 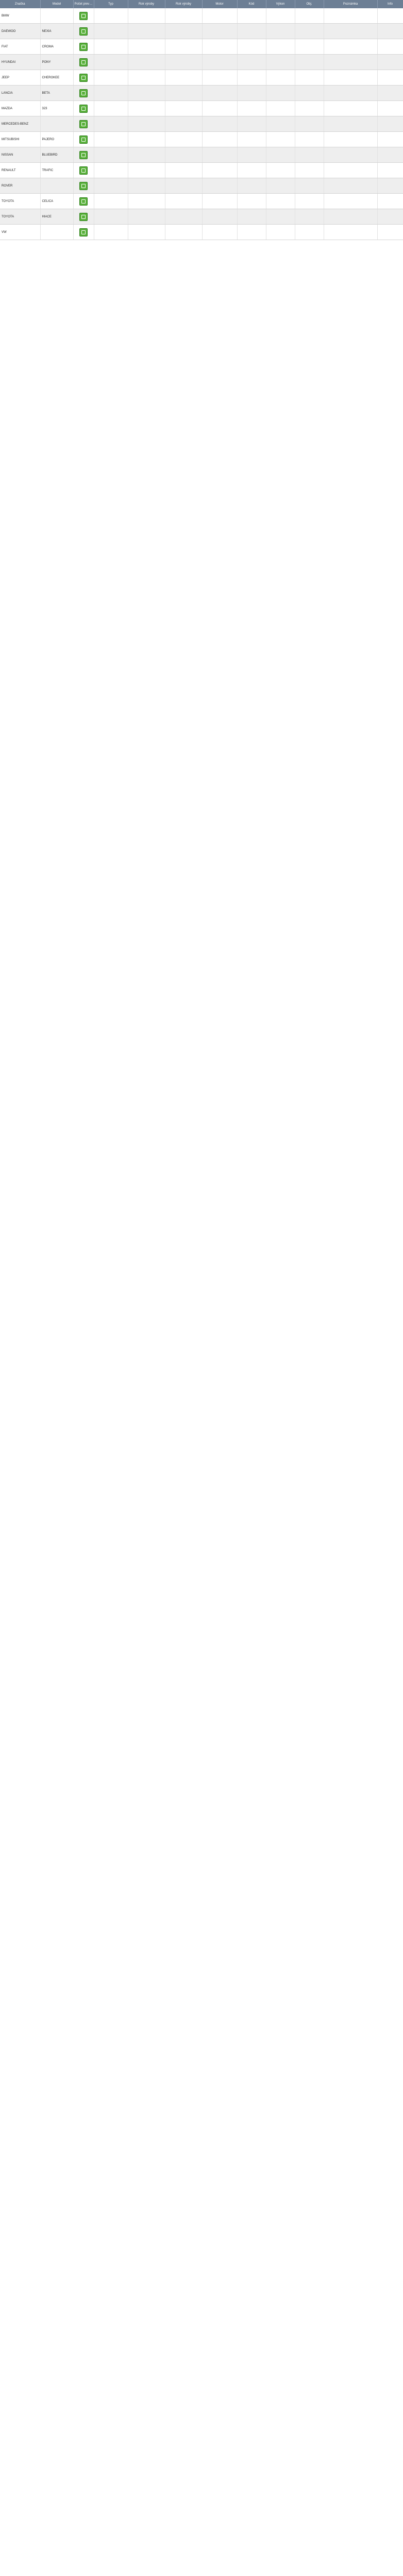 I want to click on column-header: Typ, so click(x=111, y=4).